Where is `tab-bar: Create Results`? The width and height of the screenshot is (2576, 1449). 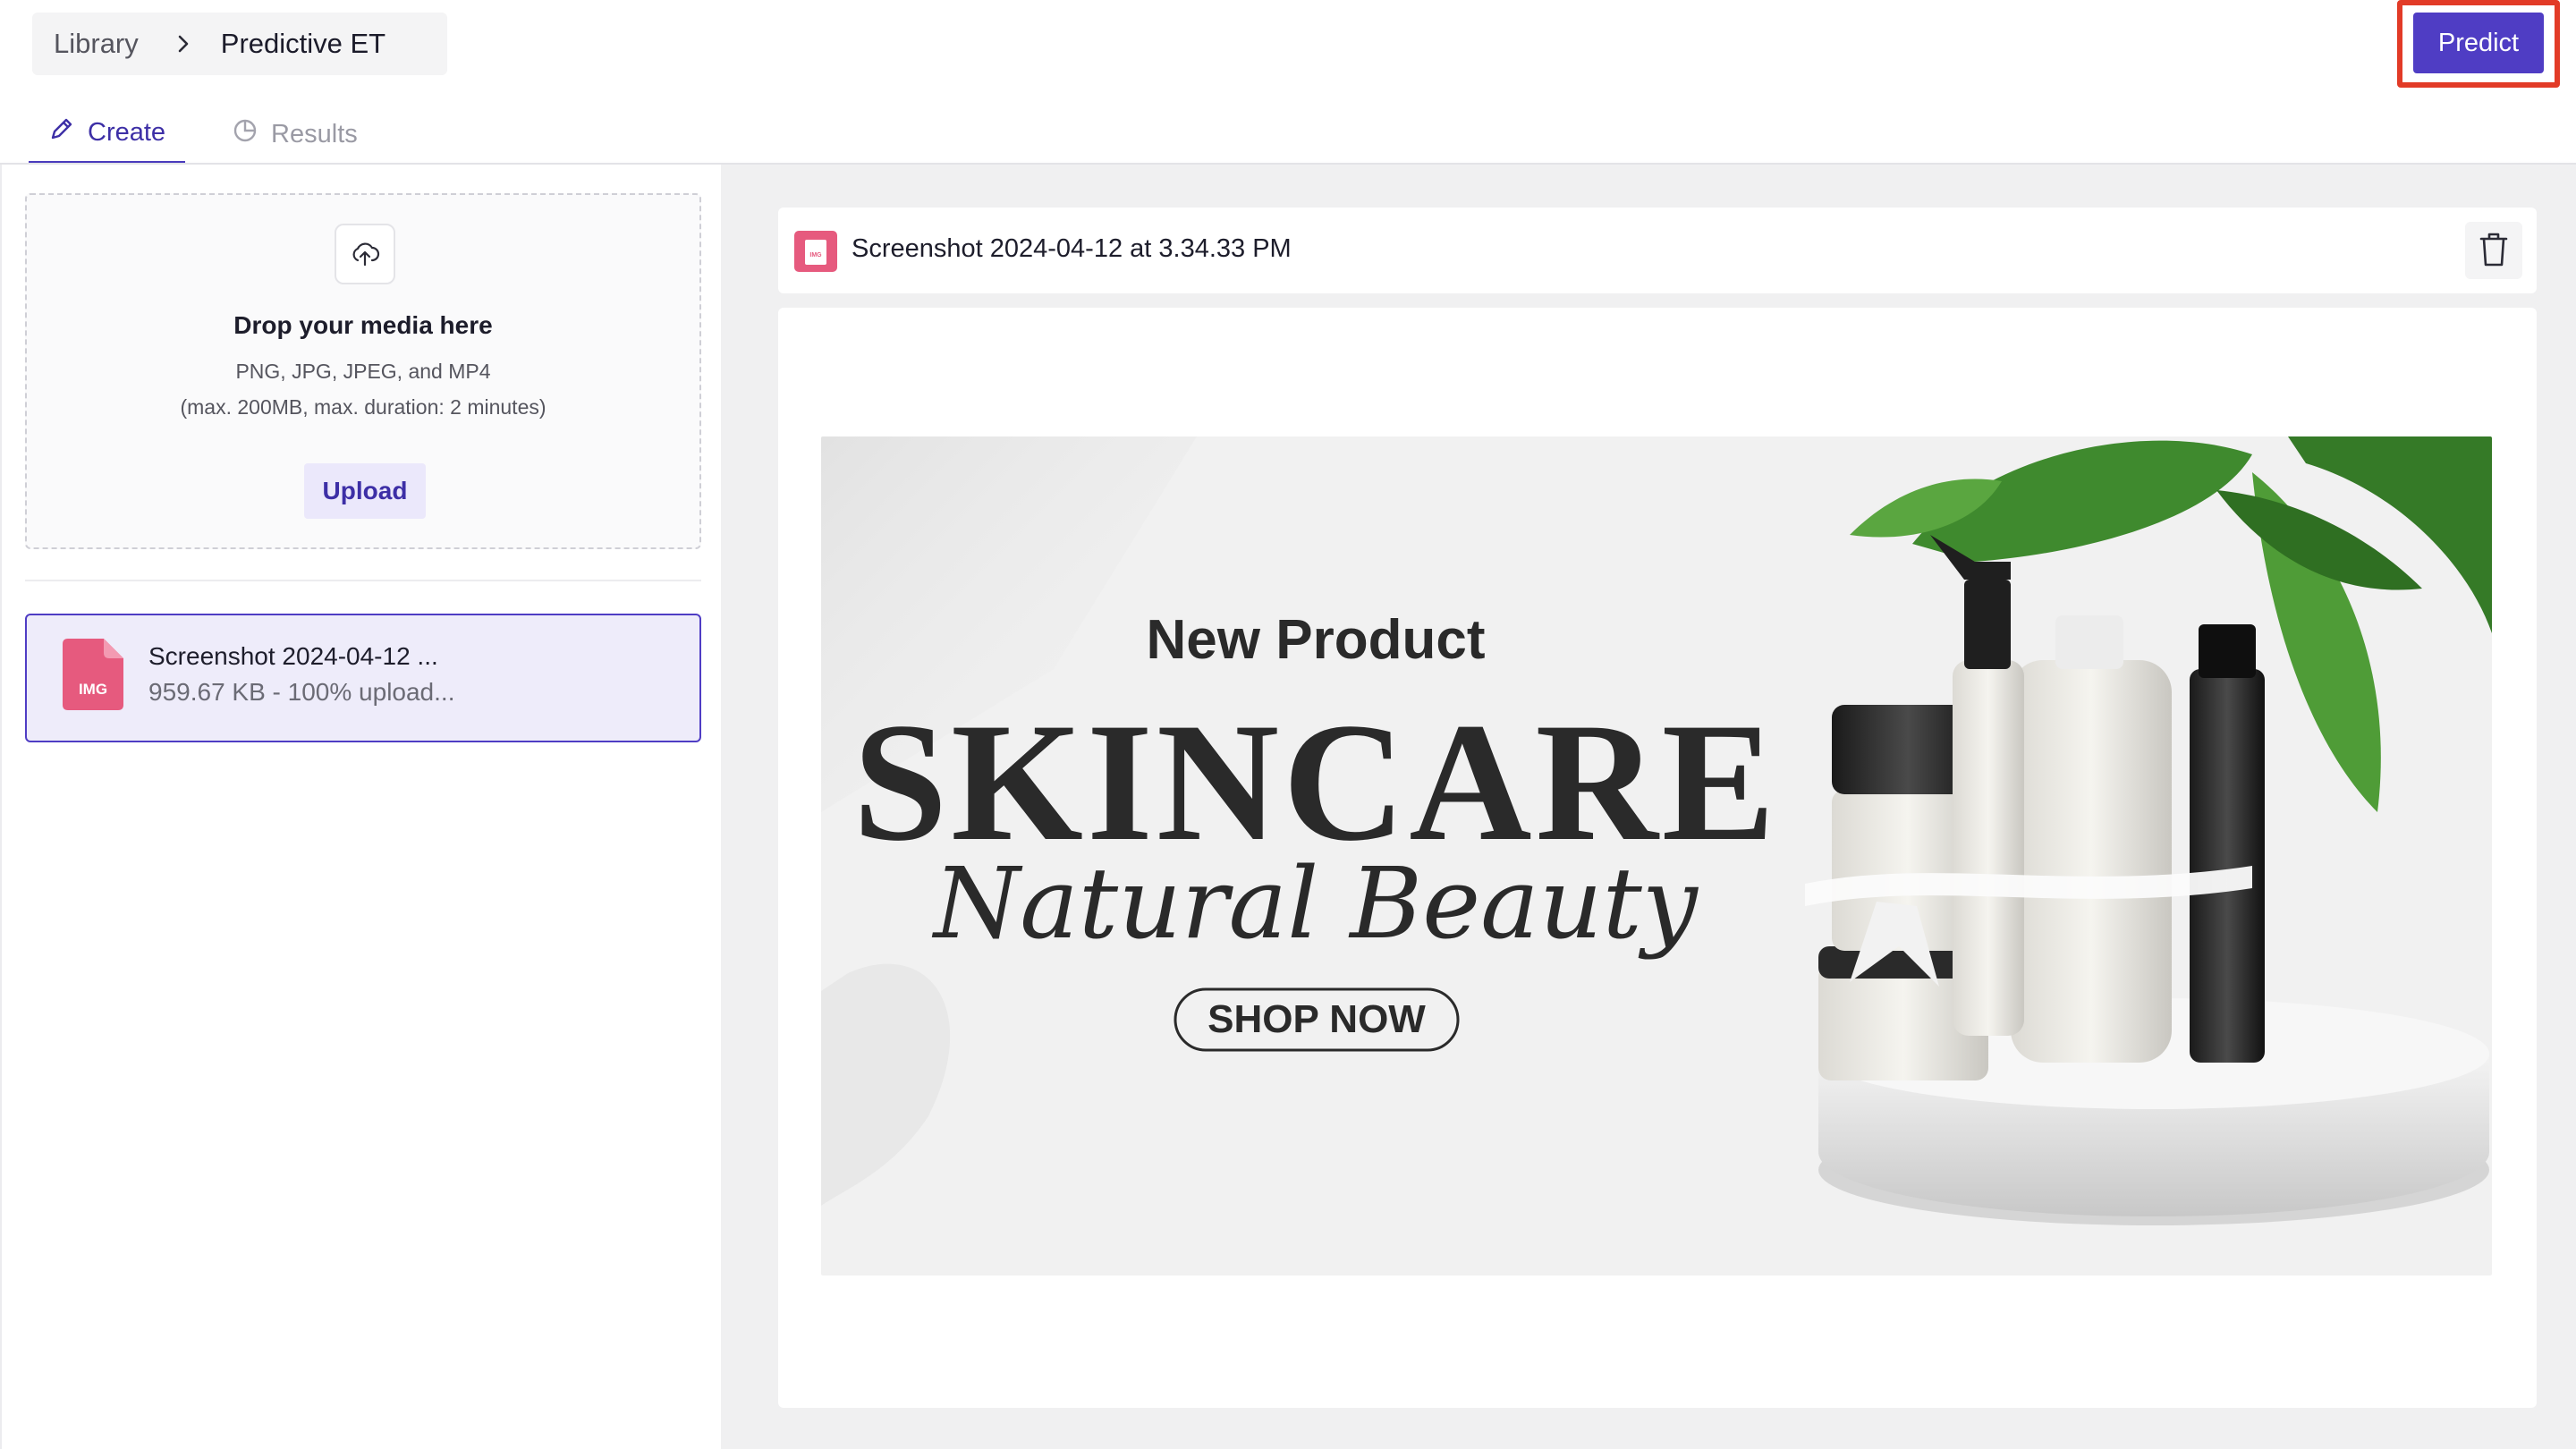 tab-bar: Create Results is located at coordinates (203, 134).